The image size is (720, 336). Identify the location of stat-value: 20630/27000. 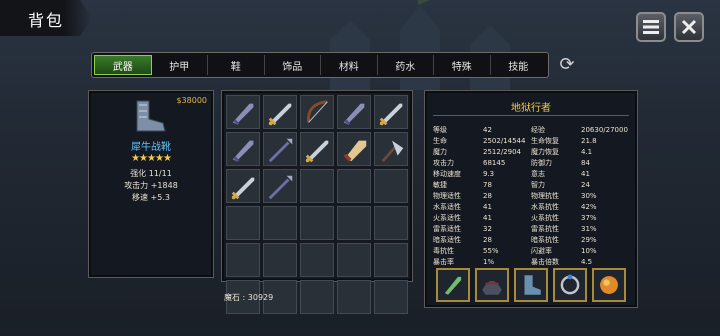
(604, 130).